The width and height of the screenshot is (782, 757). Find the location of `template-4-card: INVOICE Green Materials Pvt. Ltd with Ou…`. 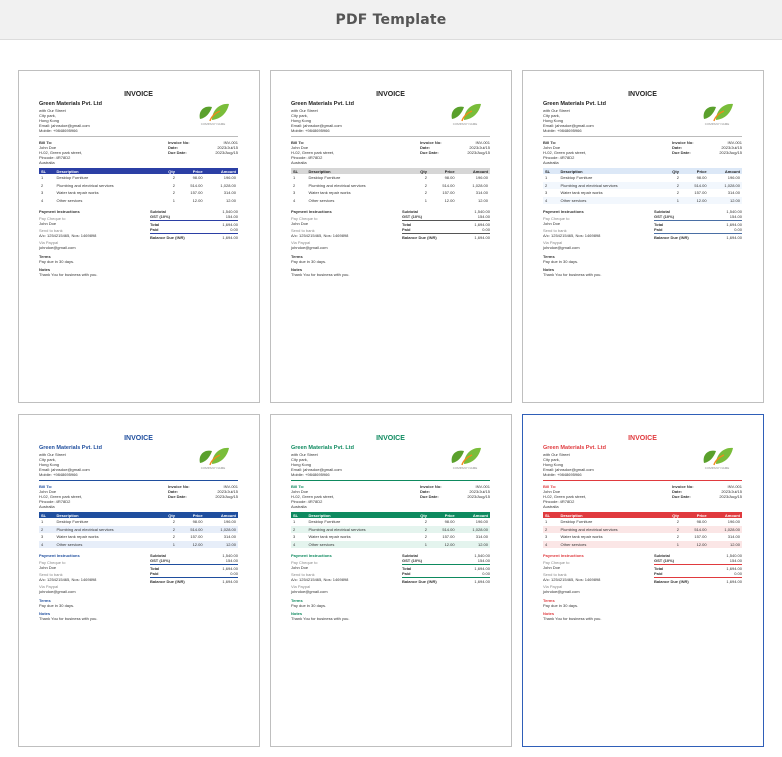

template-4-card: INVOICE Green Materials Pvt. Ltd with Ou… is located at coordinates (139, 580).